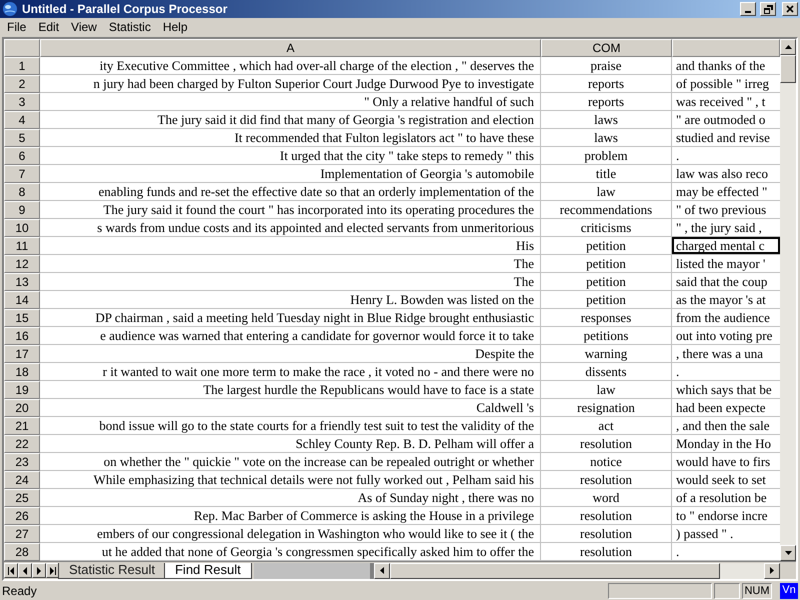 This screenshot has width=800, height=600. What do you see at coordinates (606, 498) in the screenshot?
I see `table-cell: word` at bounding box center [606, 498].